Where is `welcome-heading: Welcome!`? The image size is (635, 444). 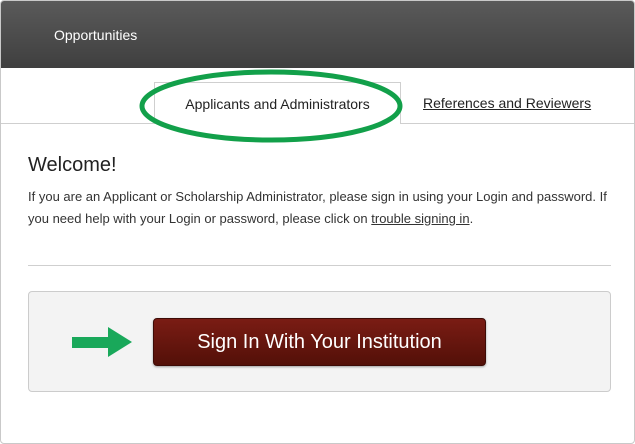
welcome-heading: Welcome! is located at coordinates (72, 165).